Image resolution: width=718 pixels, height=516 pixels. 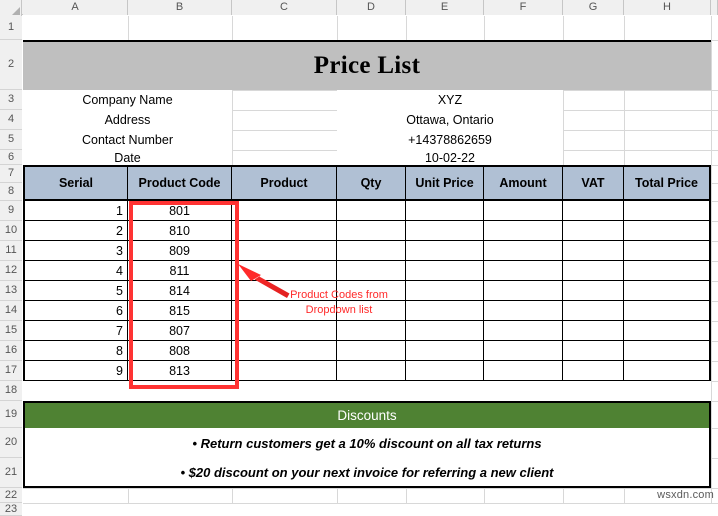 I want to click on cell-product_code-row2: 810, so click(x=180, y=231).